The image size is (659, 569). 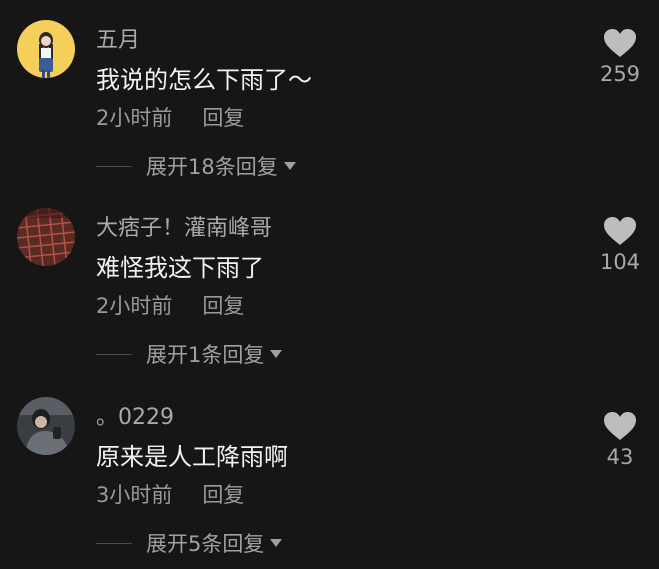 I want to click on expand-replies-button: 展开18条回复, so click(x=196, y=166).